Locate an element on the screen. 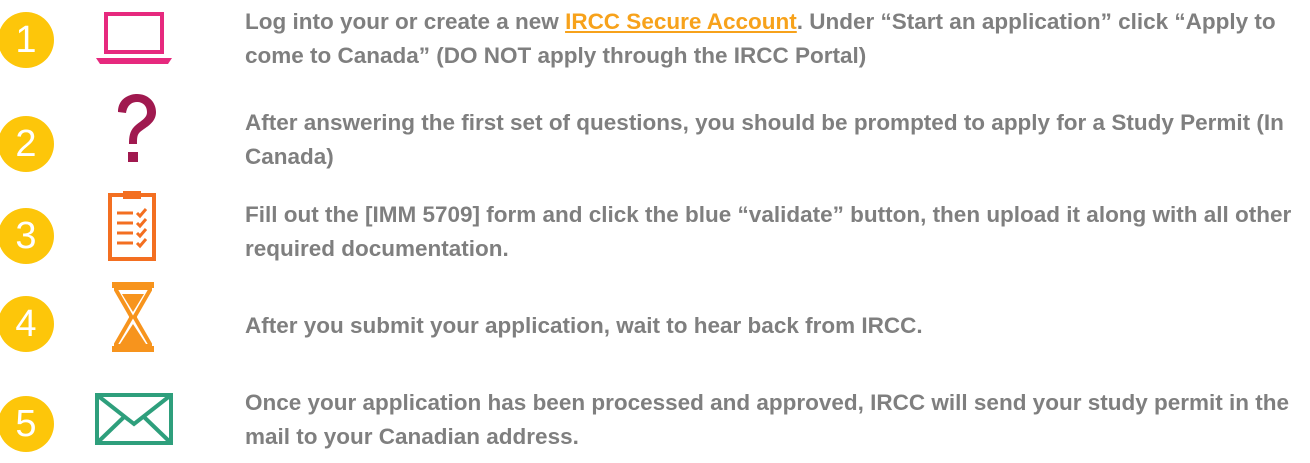  step-number: 5 is located at coordinates (26, 423).